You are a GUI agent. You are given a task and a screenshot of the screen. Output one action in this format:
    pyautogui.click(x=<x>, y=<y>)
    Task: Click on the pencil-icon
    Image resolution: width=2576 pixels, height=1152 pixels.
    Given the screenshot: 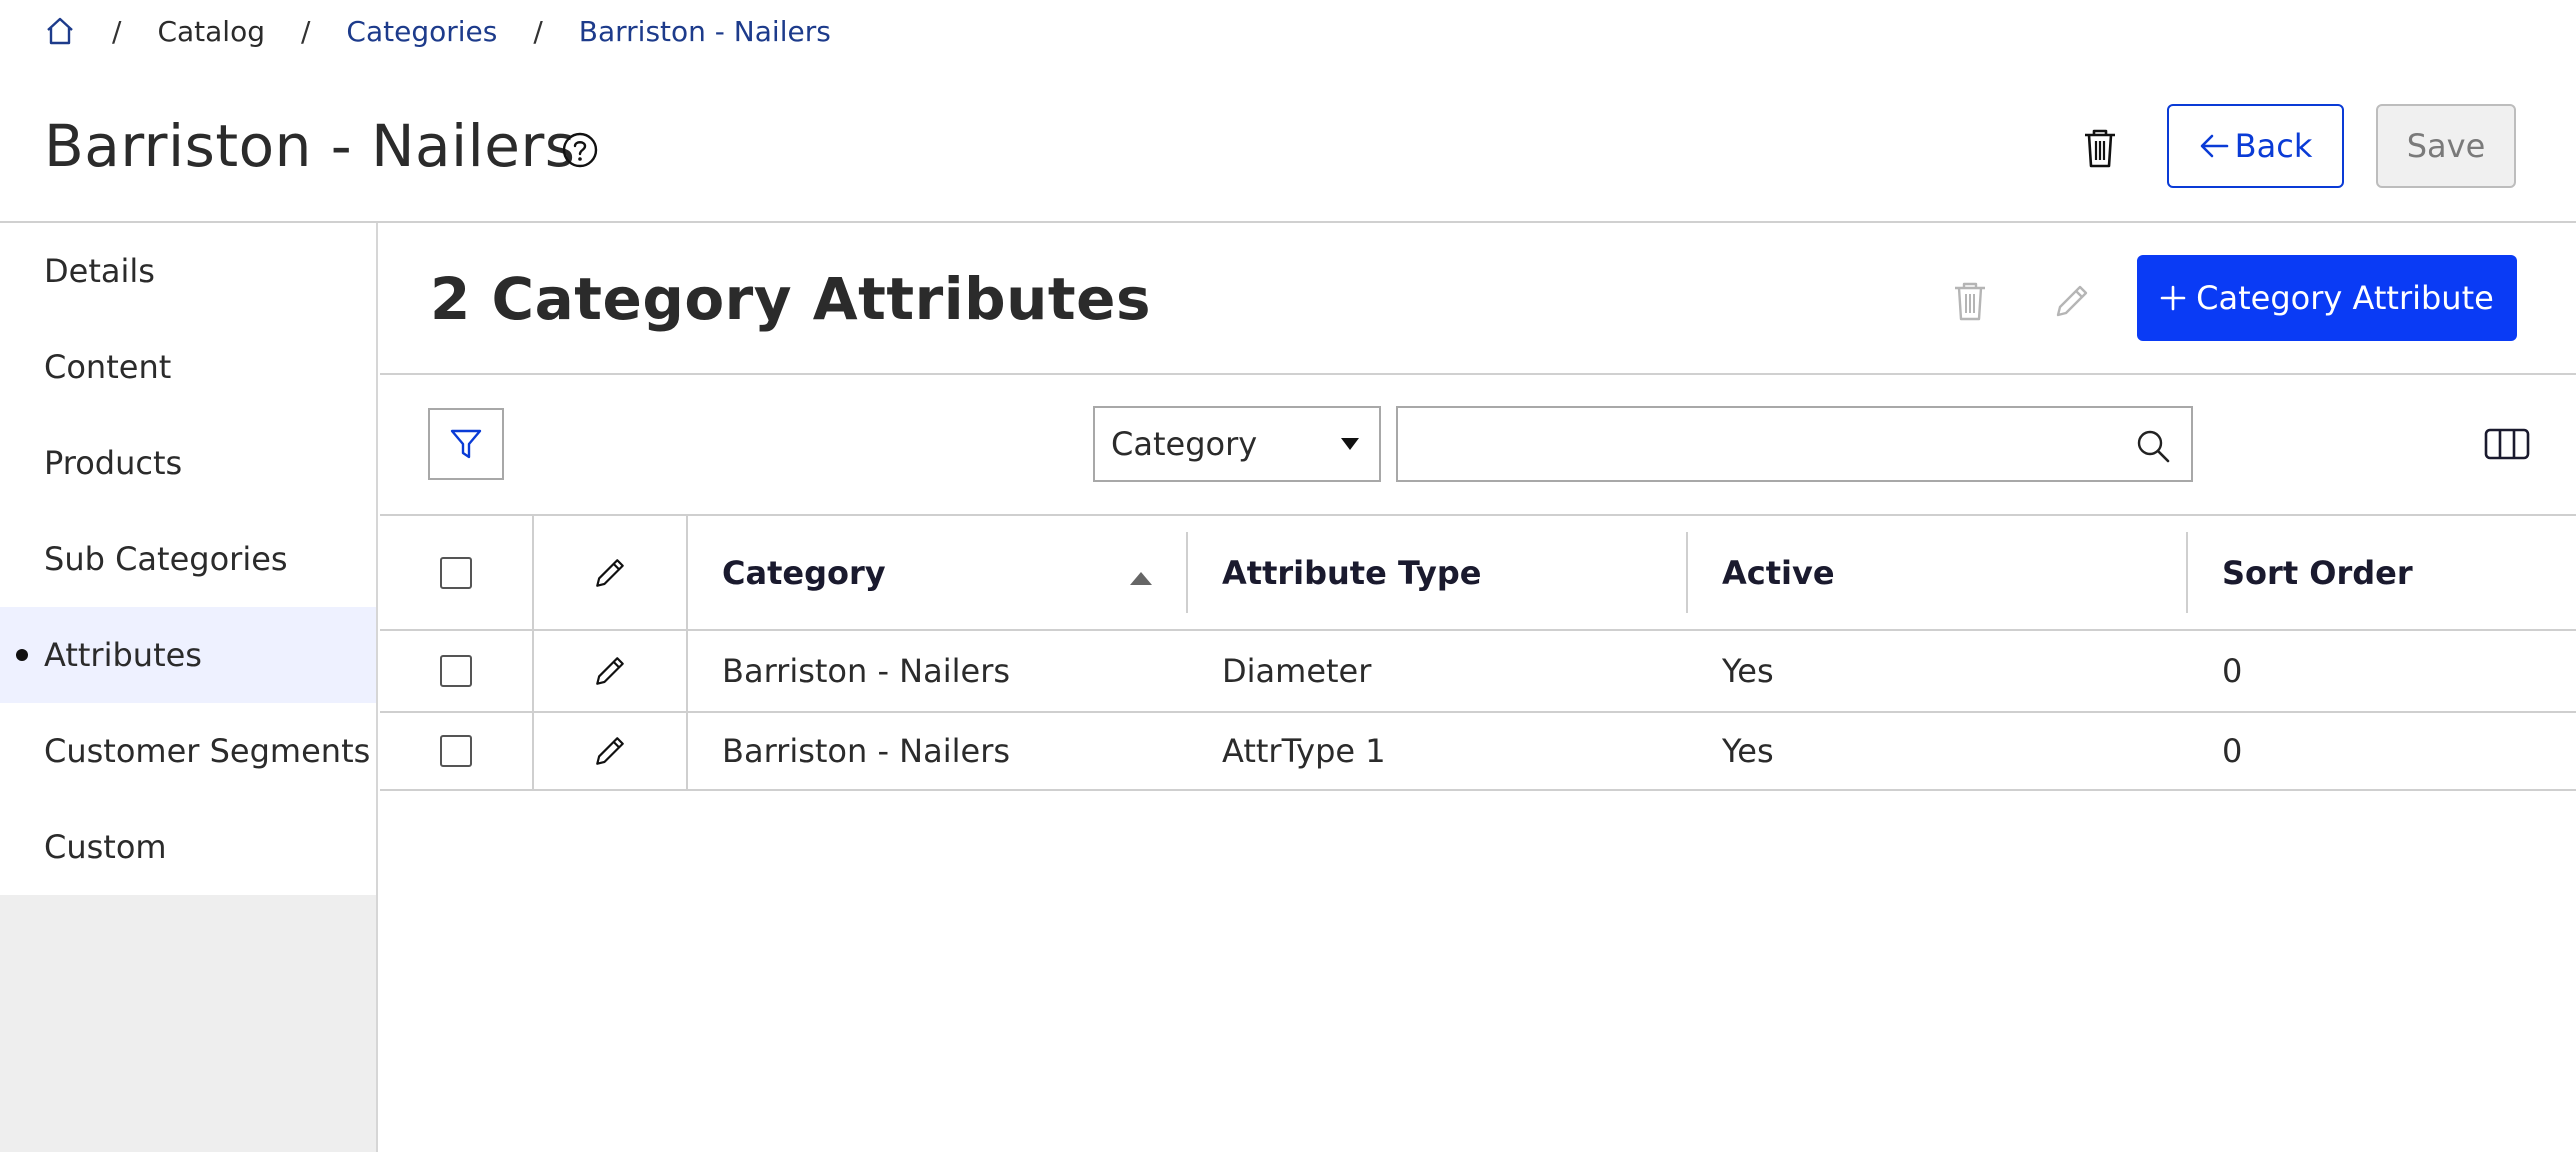 What is the action you would take?
    pyautogui.click(x=610, y=572)
    